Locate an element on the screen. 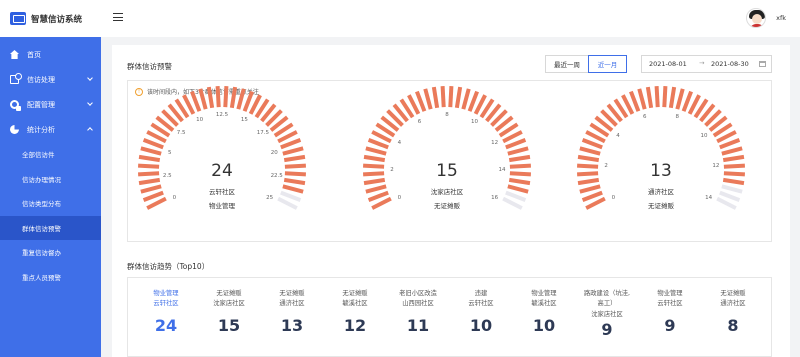 The image size is (800, 357). trend-item-label: 老旧小区改造 is located at coordinates (418, 293).